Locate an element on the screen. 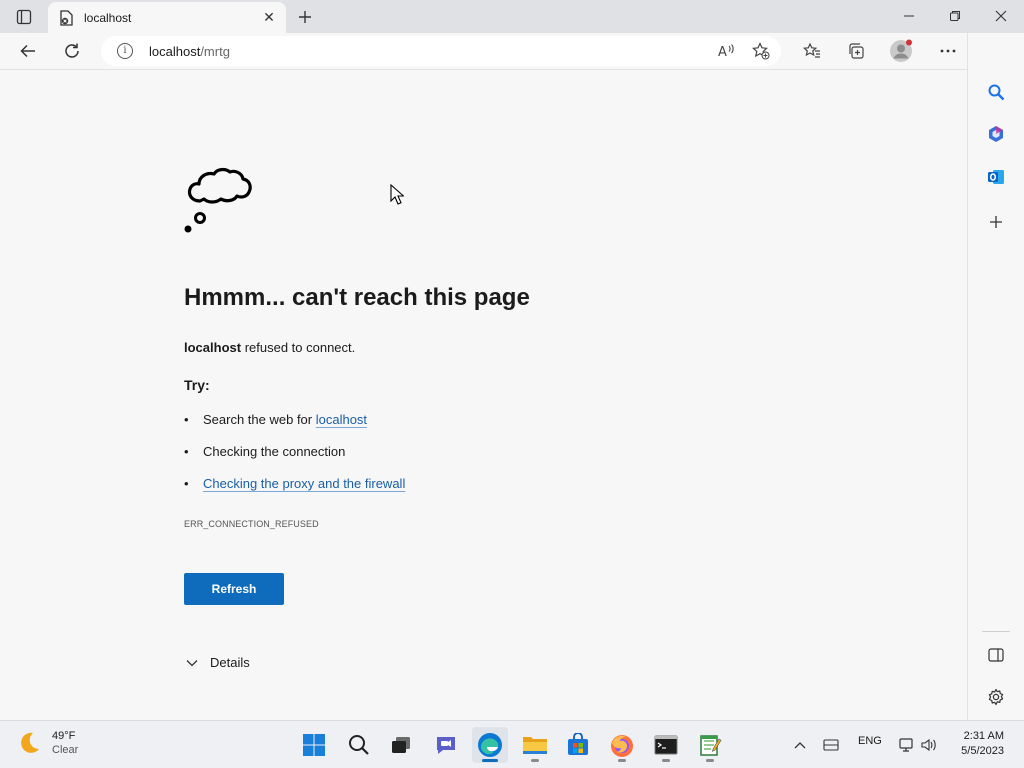 Image resolution: width=1024 pixels, height=768 pixels. chat-icon is located at coordinates (446, 745).